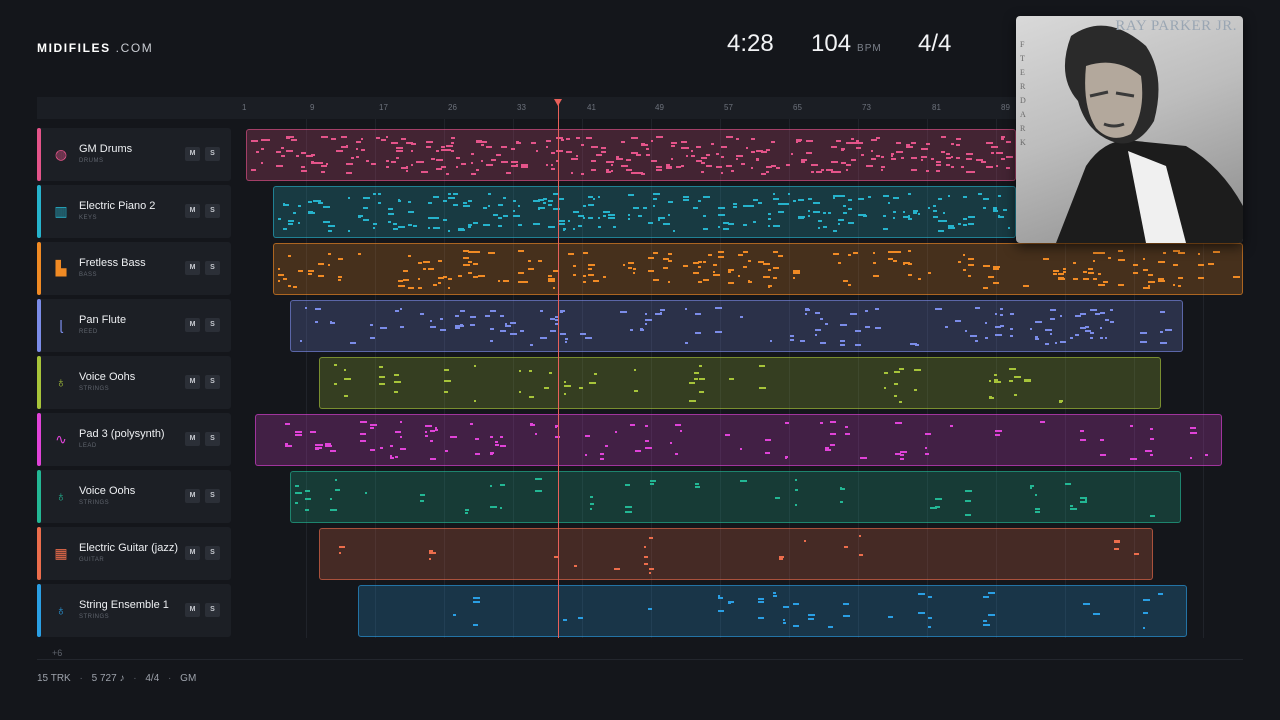  What do you see at coordinates (558, 102) in the screenshot?
I see `playhead-handle` at bounding box center [558, 102].